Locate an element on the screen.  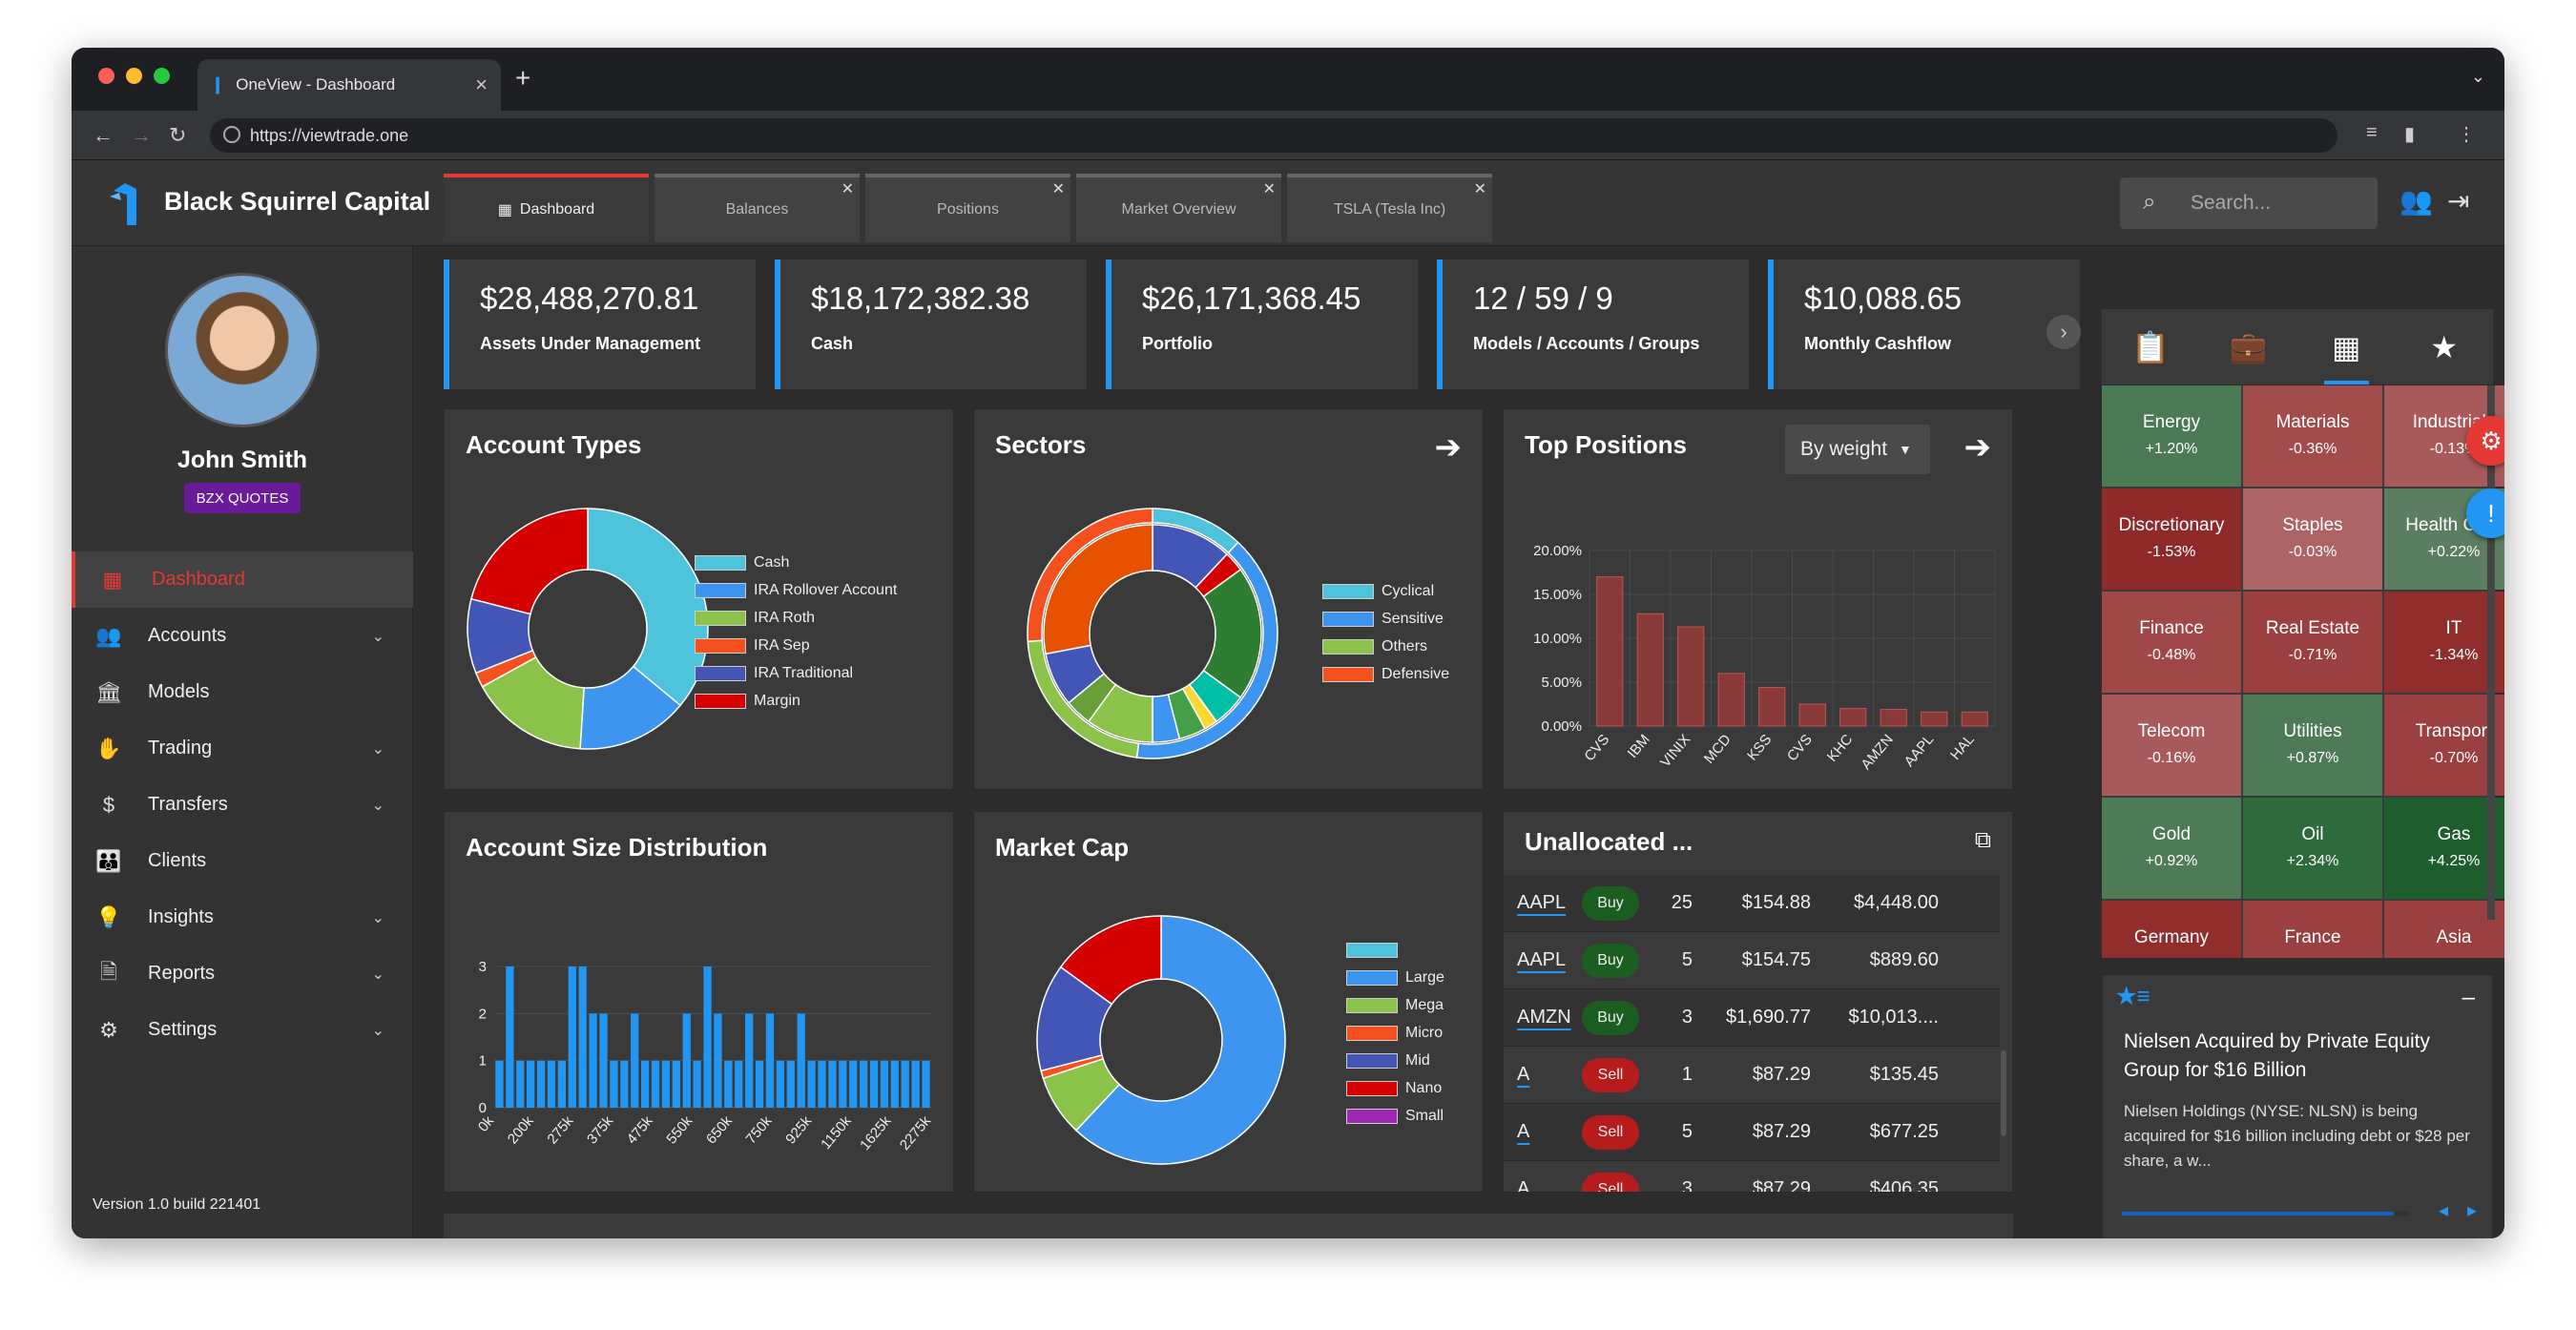
avatar is located at coordinates (242, 350).